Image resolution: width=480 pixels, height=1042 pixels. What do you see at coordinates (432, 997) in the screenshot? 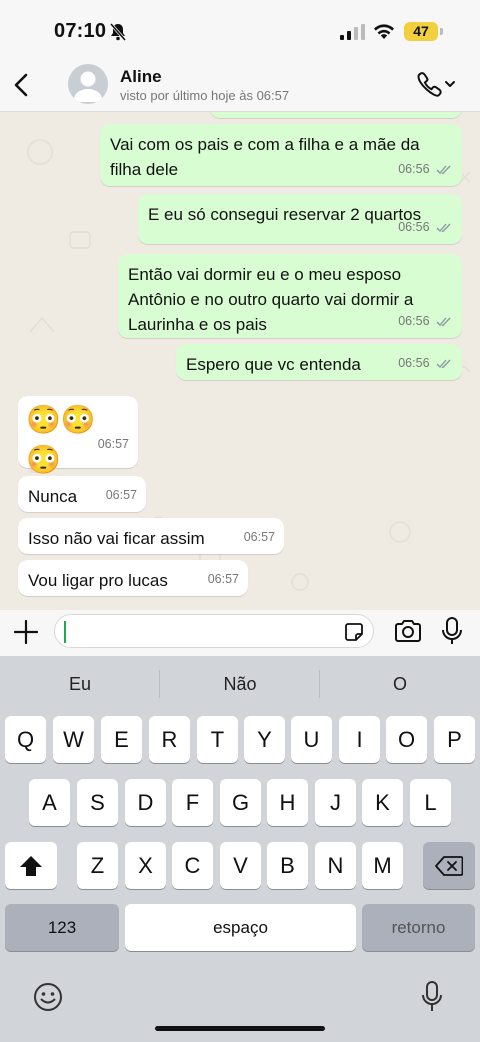
I see `dictation-microphone-icon` at bounding box center [432, 997].